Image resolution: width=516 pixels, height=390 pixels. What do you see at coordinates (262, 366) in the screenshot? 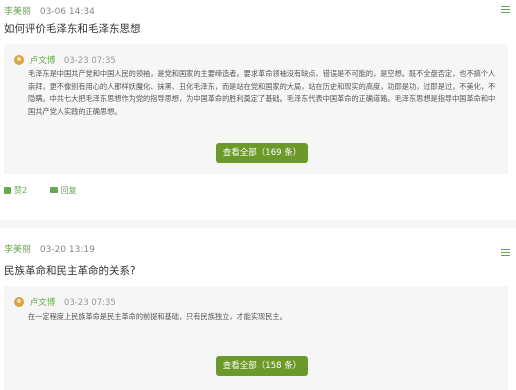
I see `view-all-button: 查看全部（158 条）` at bounding box center [262, 366].